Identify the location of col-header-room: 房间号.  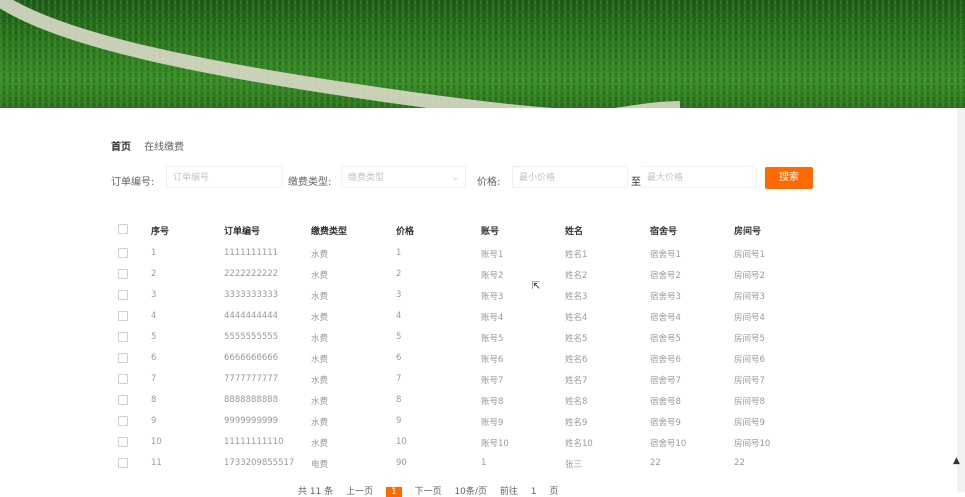
(747, 230).